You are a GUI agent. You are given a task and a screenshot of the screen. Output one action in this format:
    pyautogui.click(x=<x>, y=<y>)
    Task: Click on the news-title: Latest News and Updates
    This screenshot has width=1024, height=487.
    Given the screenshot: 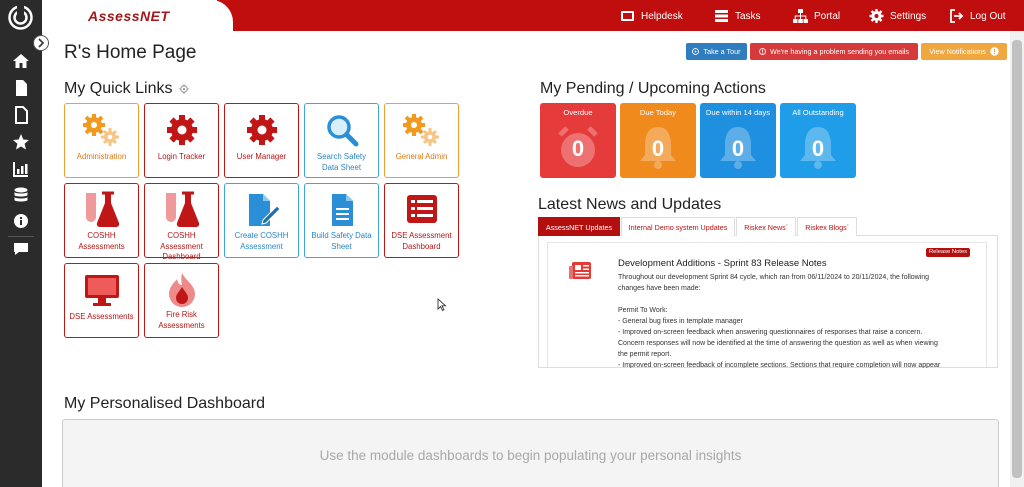 What is the action you would take?
    pyautogui.click(x=630, y=204)
    